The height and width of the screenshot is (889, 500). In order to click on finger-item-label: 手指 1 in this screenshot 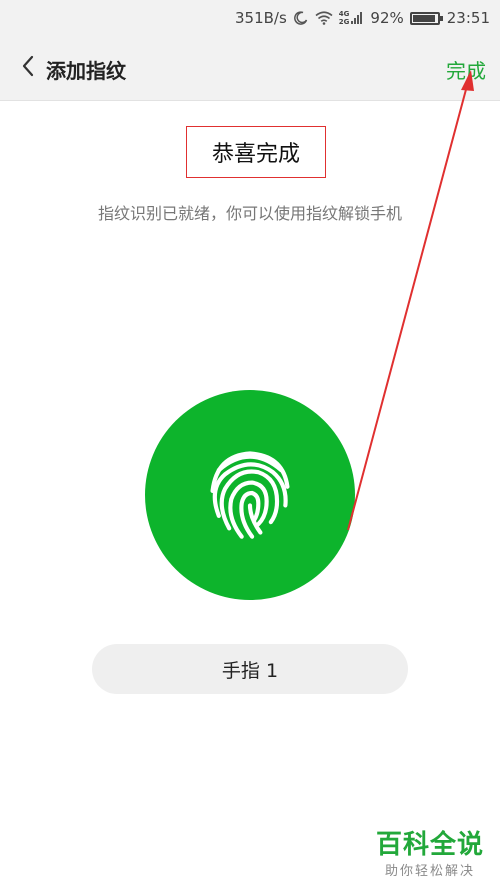, I will do `click(250, 670)`.